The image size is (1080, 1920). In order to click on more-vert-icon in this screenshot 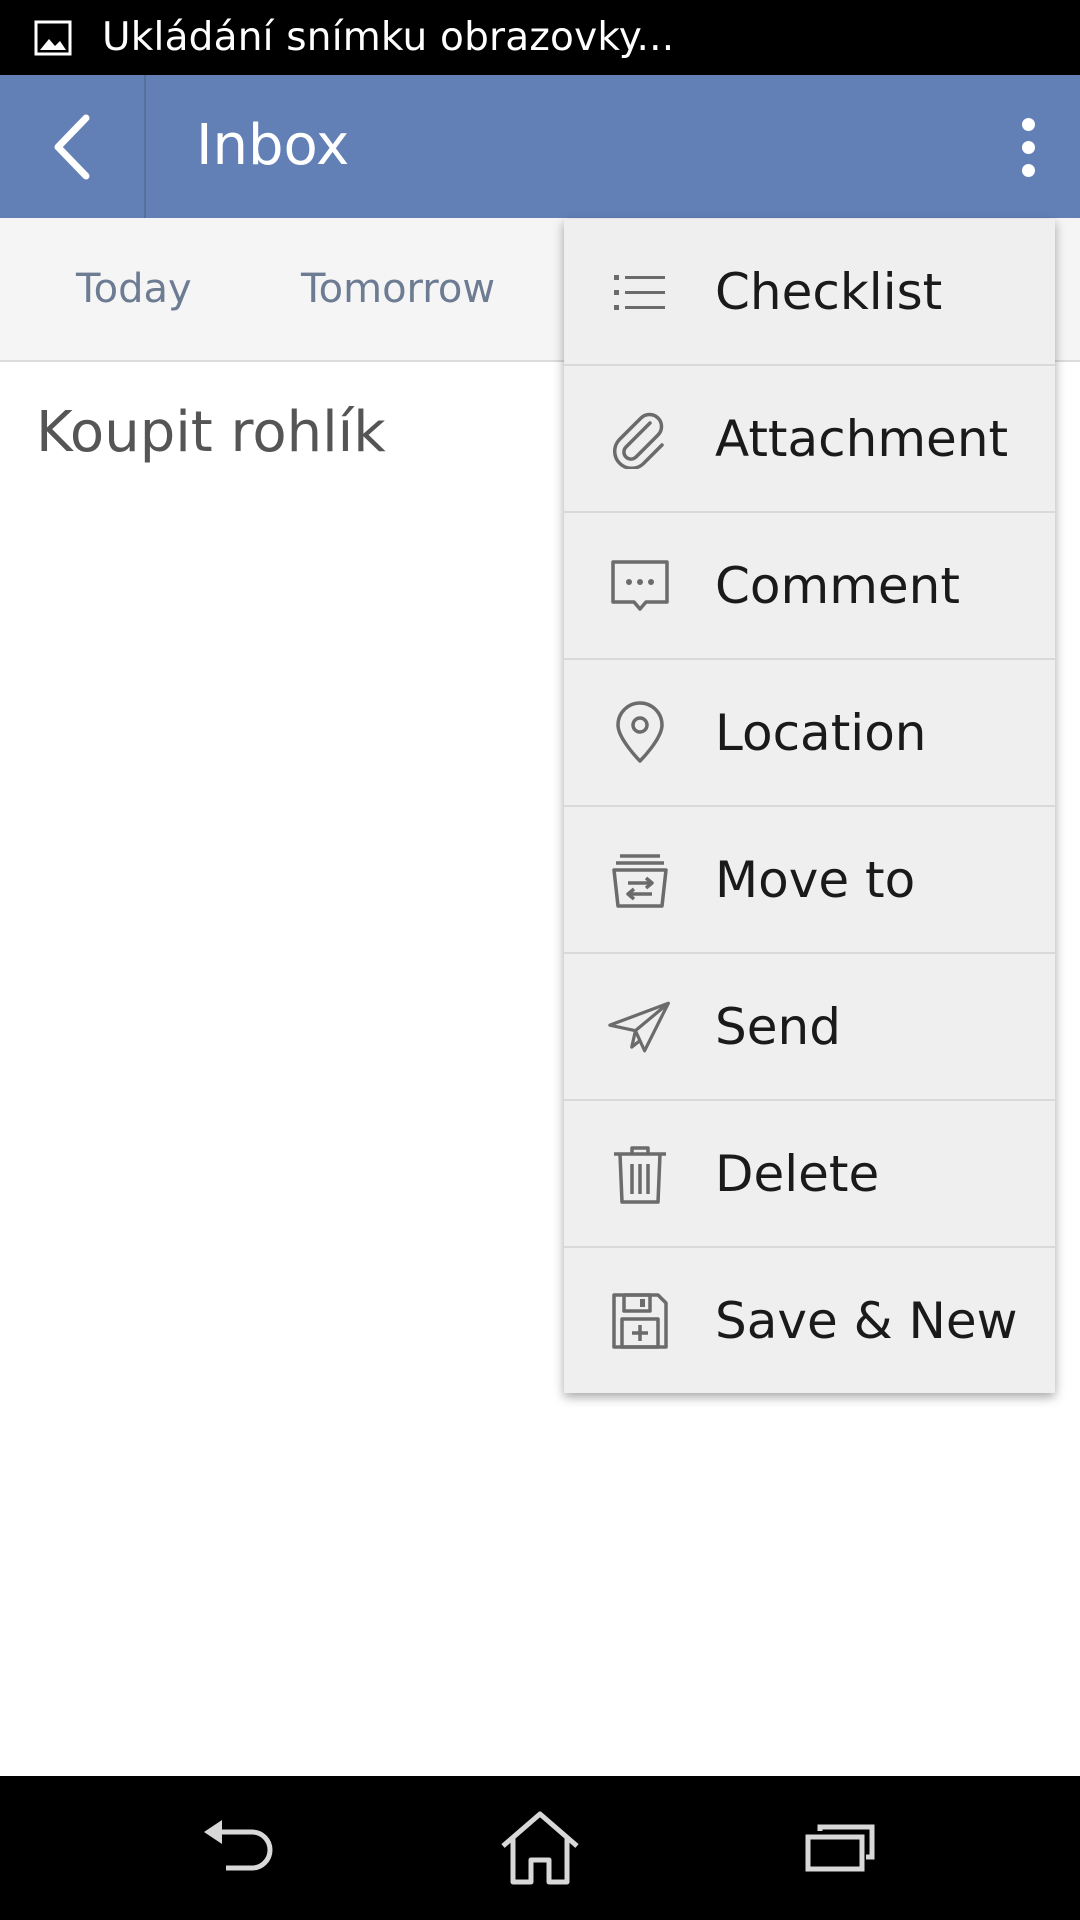, I will do `click(1028, 124)`.